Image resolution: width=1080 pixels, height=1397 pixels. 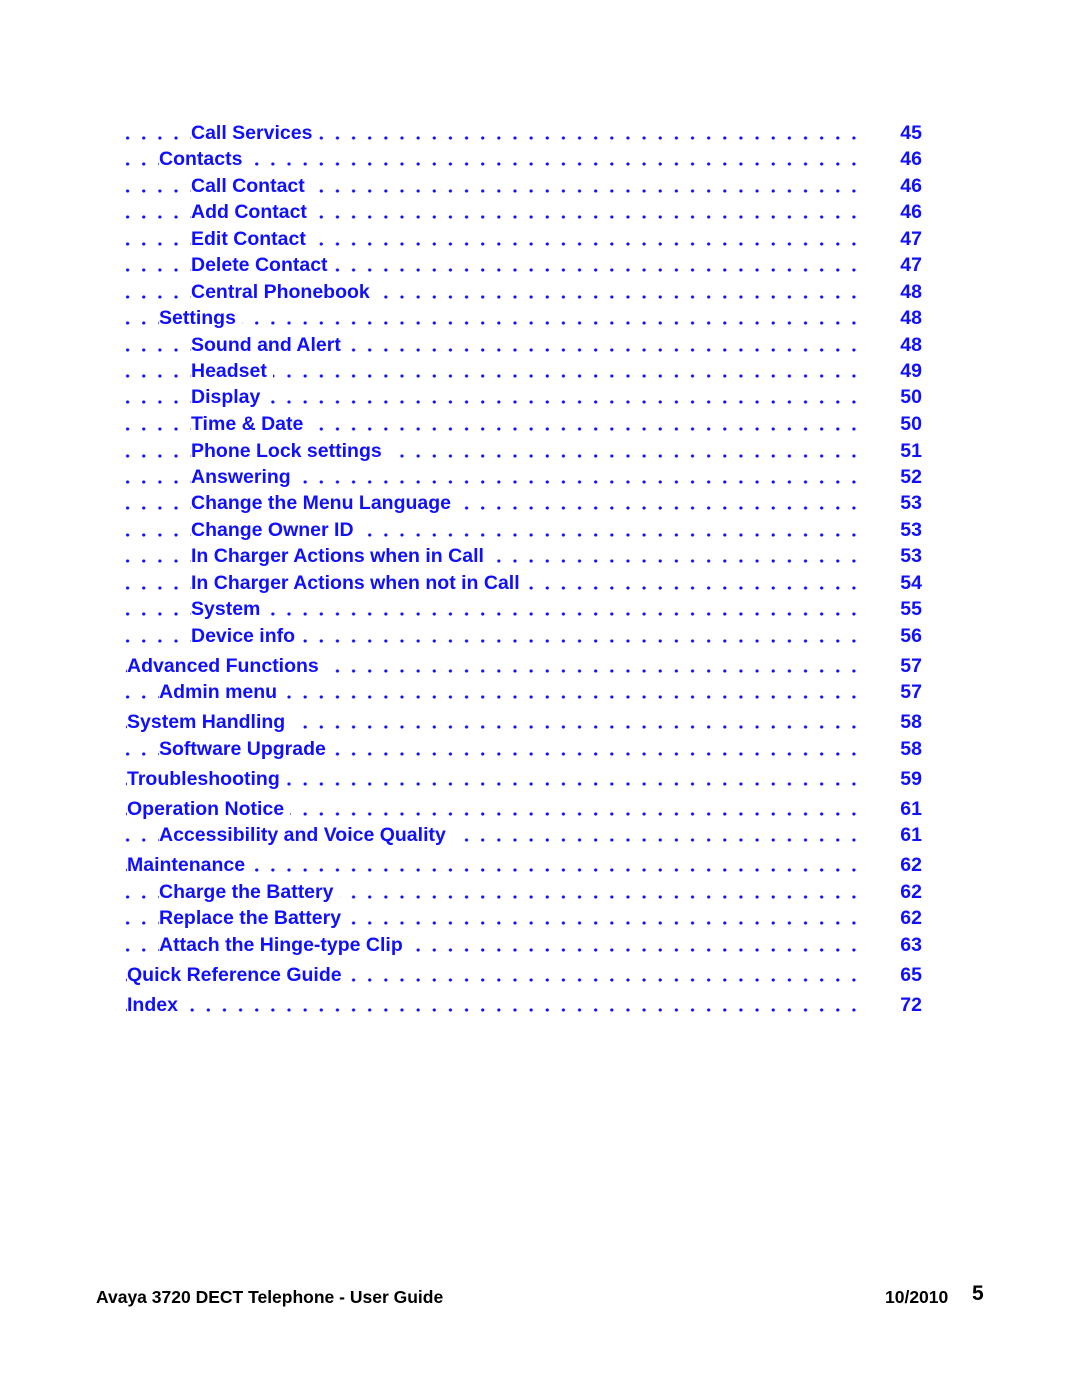 I want to click on toc-entry: Edit Contact 47, so click(x=540, y=239).